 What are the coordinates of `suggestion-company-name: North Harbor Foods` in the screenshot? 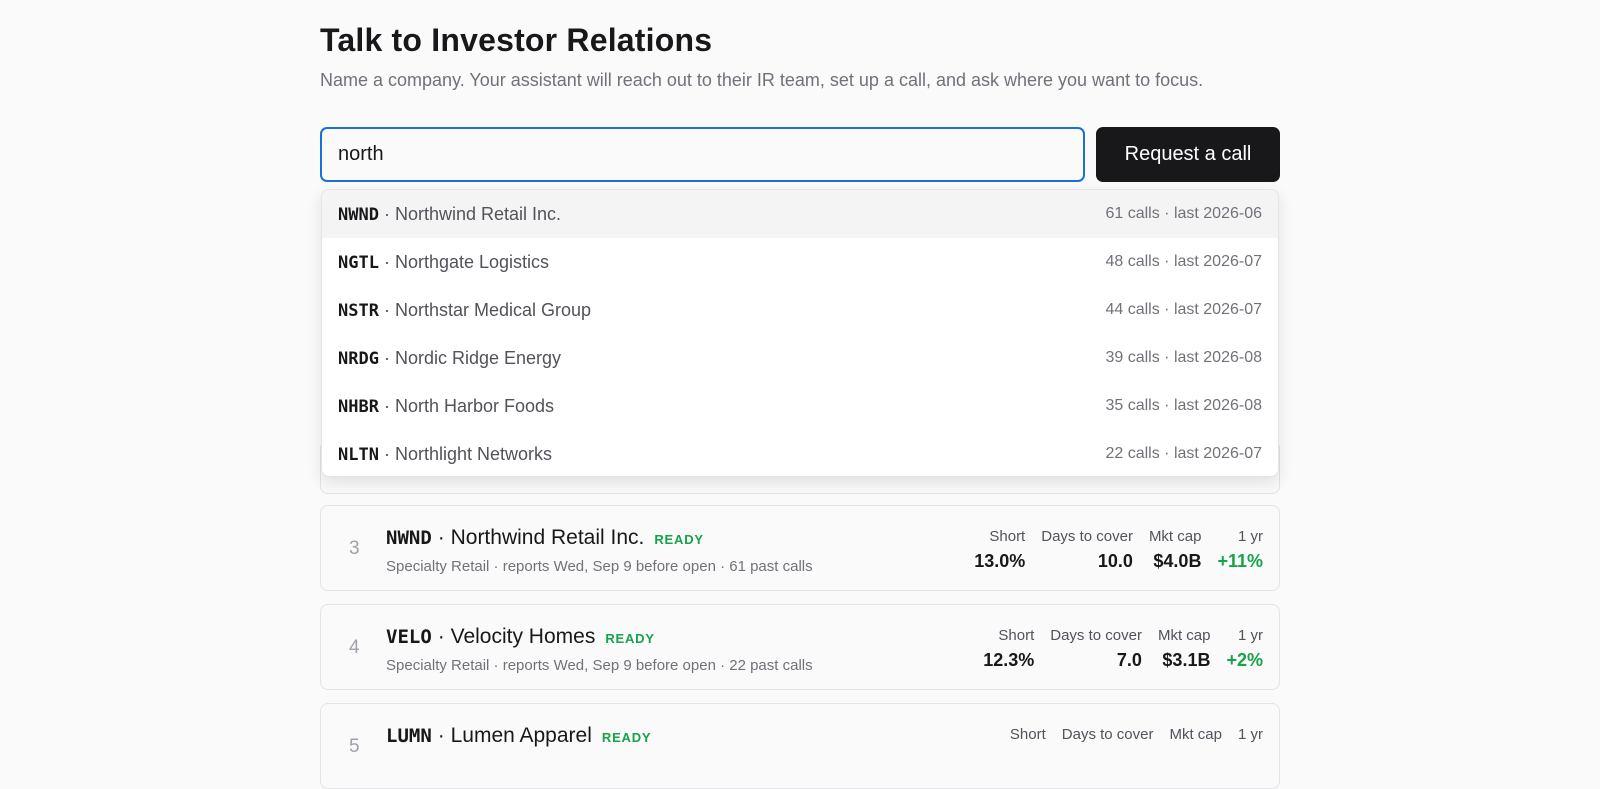 It's located at (474, 405).